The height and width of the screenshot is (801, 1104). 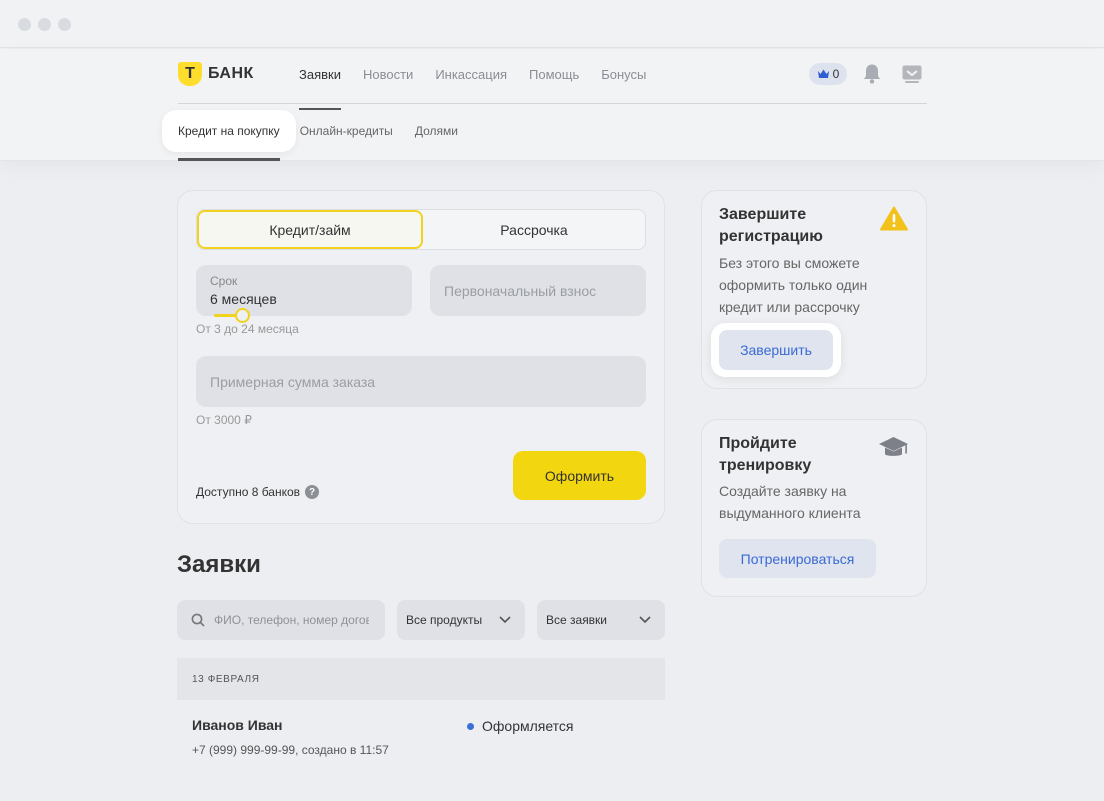 I want to click on graduation-cap-icon, so click(x=893, y=446).